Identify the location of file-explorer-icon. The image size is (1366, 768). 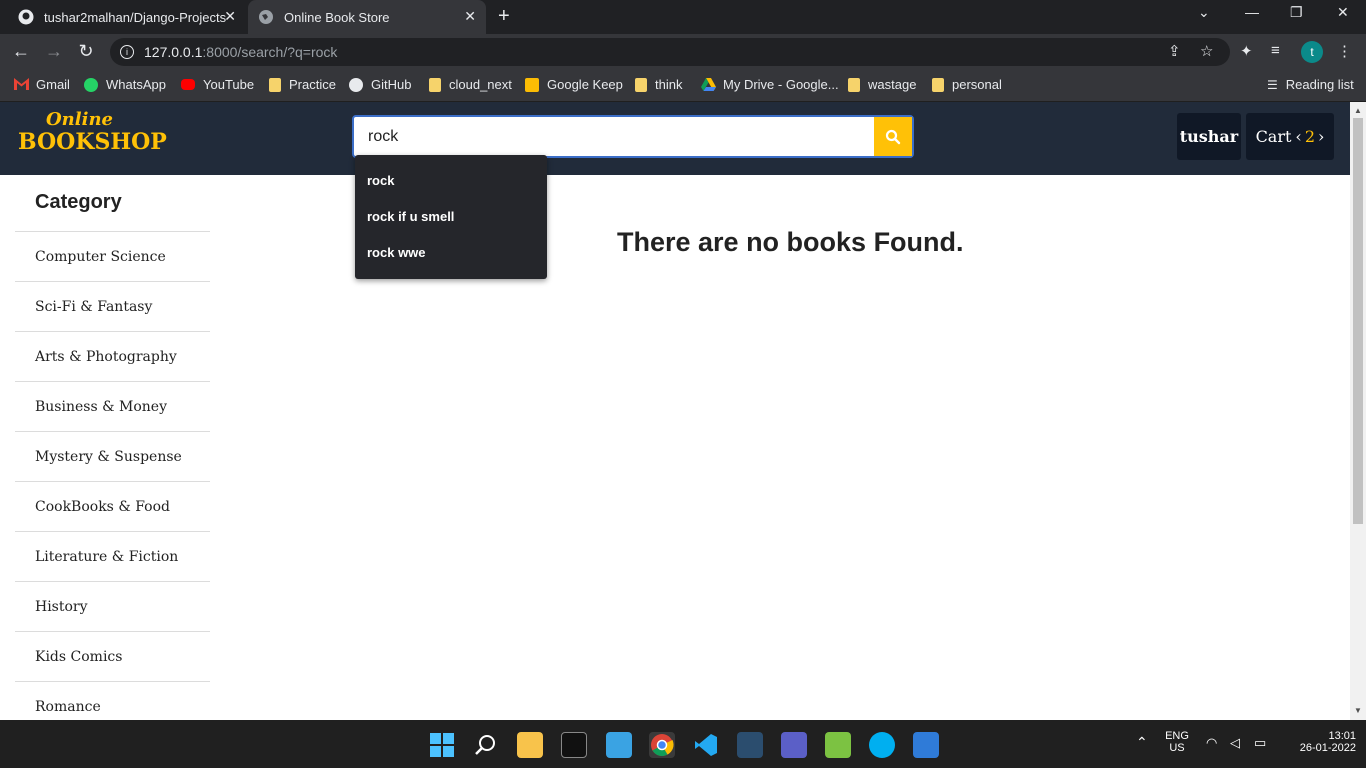
(530, 745).